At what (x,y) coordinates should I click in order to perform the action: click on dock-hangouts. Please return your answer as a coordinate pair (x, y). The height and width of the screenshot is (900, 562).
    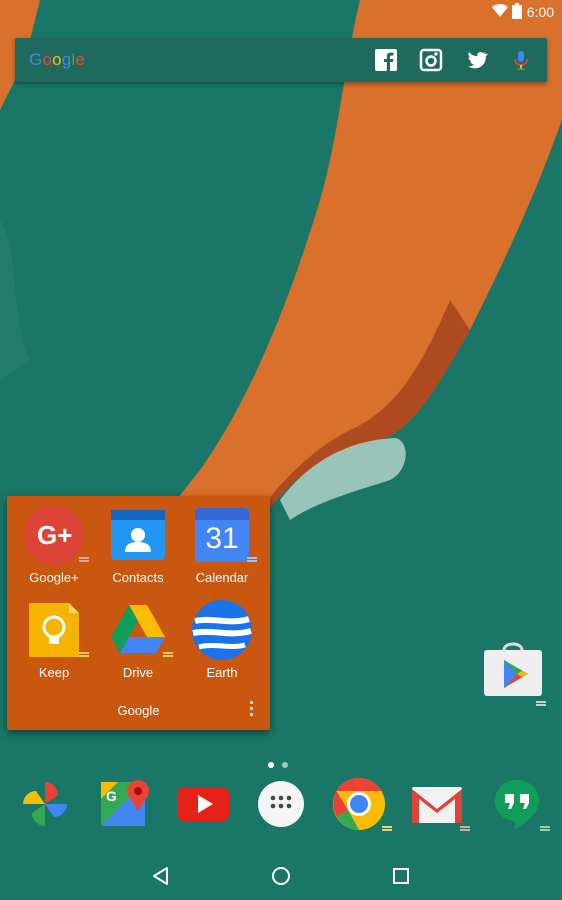
    Looking at the image, I should click on (520, 804).